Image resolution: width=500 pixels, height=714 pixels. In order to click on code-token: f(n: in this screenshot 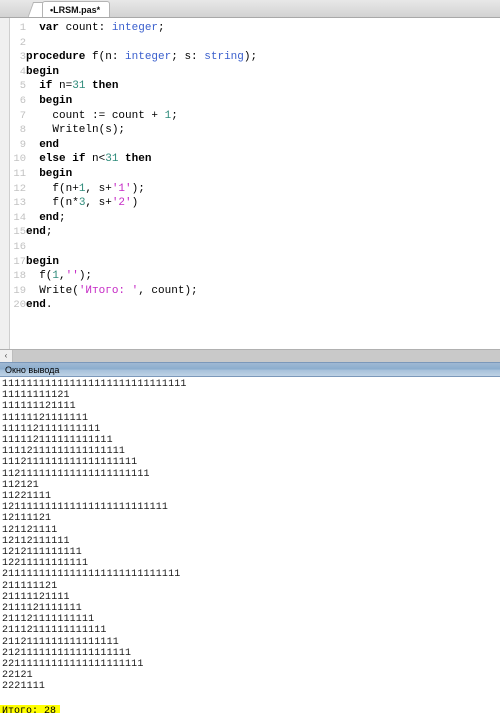, I will do `click(105, 57)`.